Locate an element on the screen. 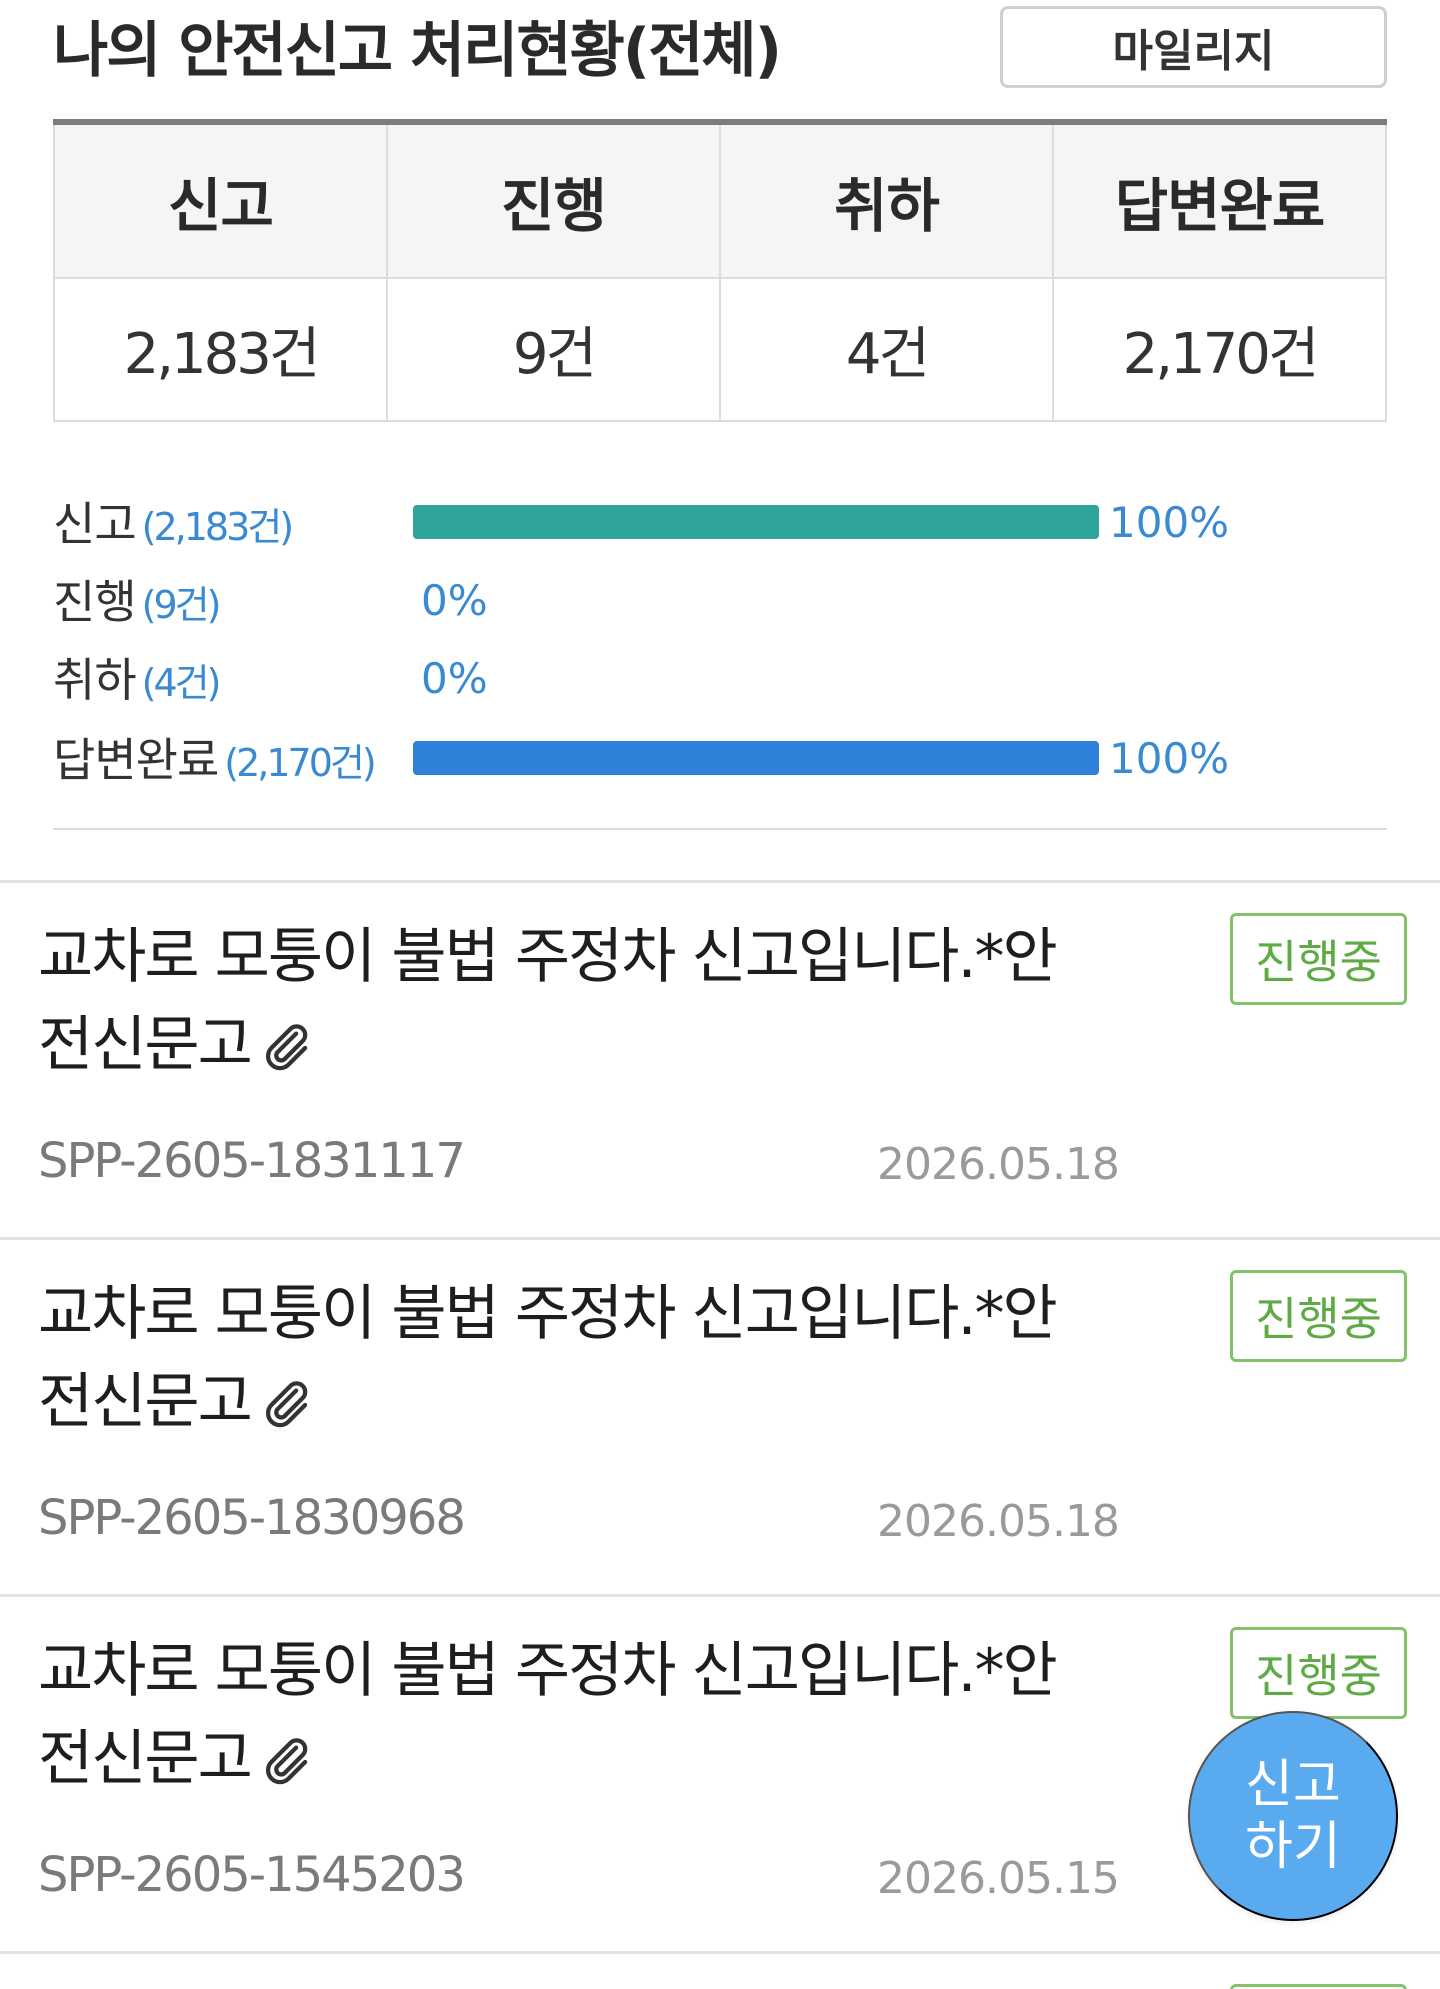 The image size is (1440, 1989). summary-header-answered: 답변완료 is located at coordinates (1219, 200).